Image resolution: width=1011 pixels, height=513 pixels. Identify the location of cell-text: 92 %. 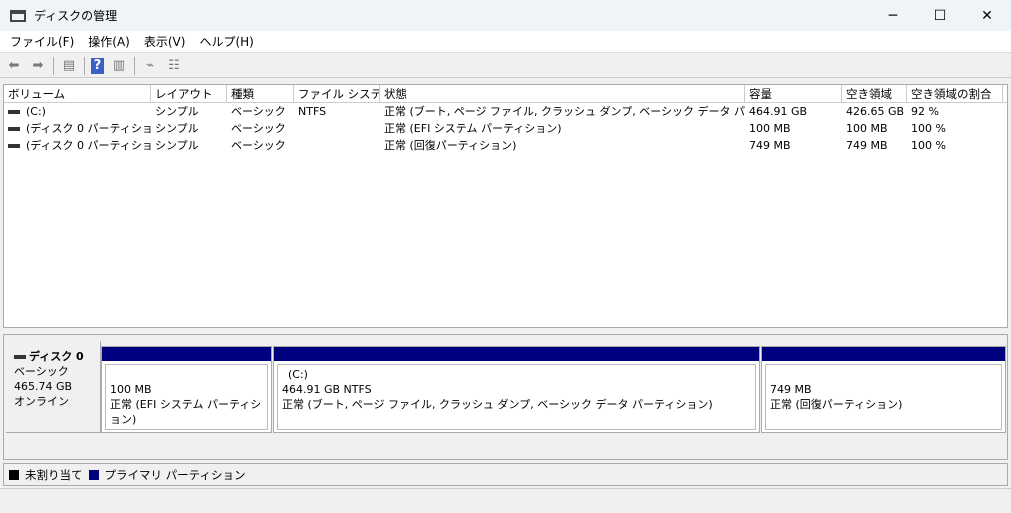
(925, 111).